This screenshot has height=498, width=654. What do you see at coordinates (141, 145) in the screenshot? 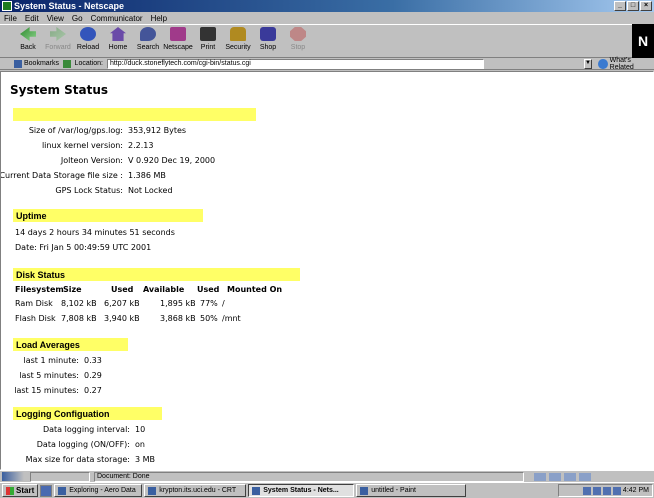
I see `system-value: 2.2.13` at bounding box center [141, 145].